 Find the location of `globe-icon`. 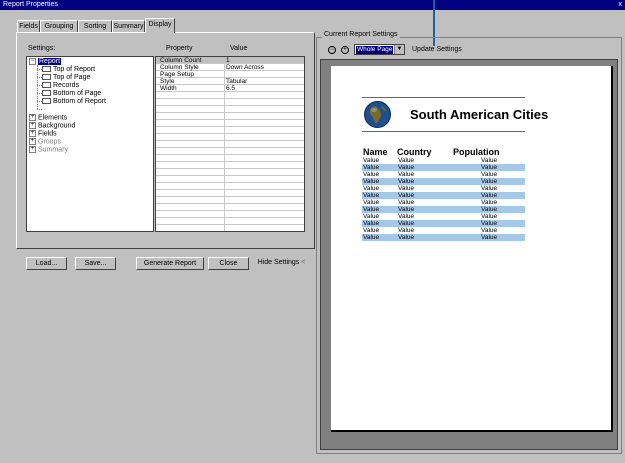

globe-icon is located at coordinates (377, 114).